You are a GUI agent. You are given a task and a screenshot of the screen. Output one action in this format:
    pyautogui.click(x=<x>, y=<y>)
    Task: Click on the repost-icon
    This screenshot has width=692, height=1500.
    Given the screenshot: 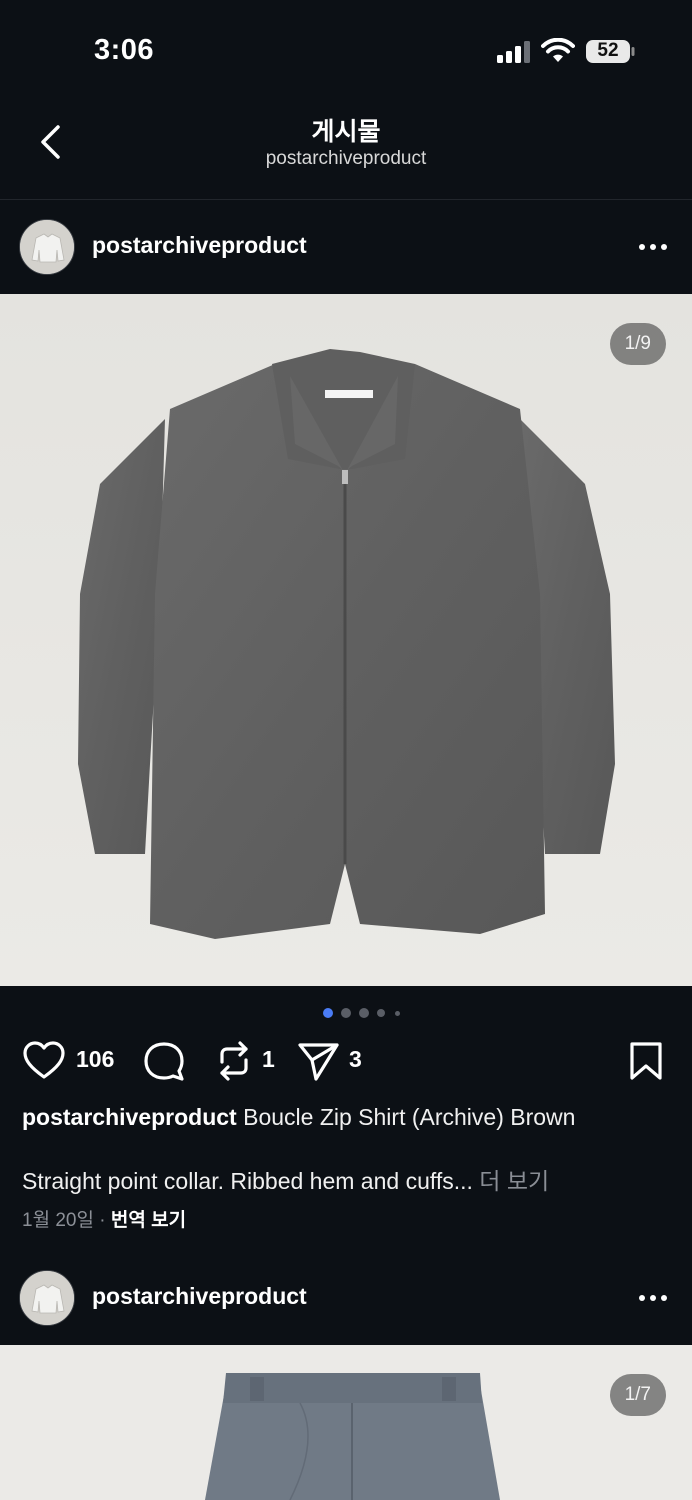 What is the action you would take?
    pyautogui.click(x=234, y=1061)
    